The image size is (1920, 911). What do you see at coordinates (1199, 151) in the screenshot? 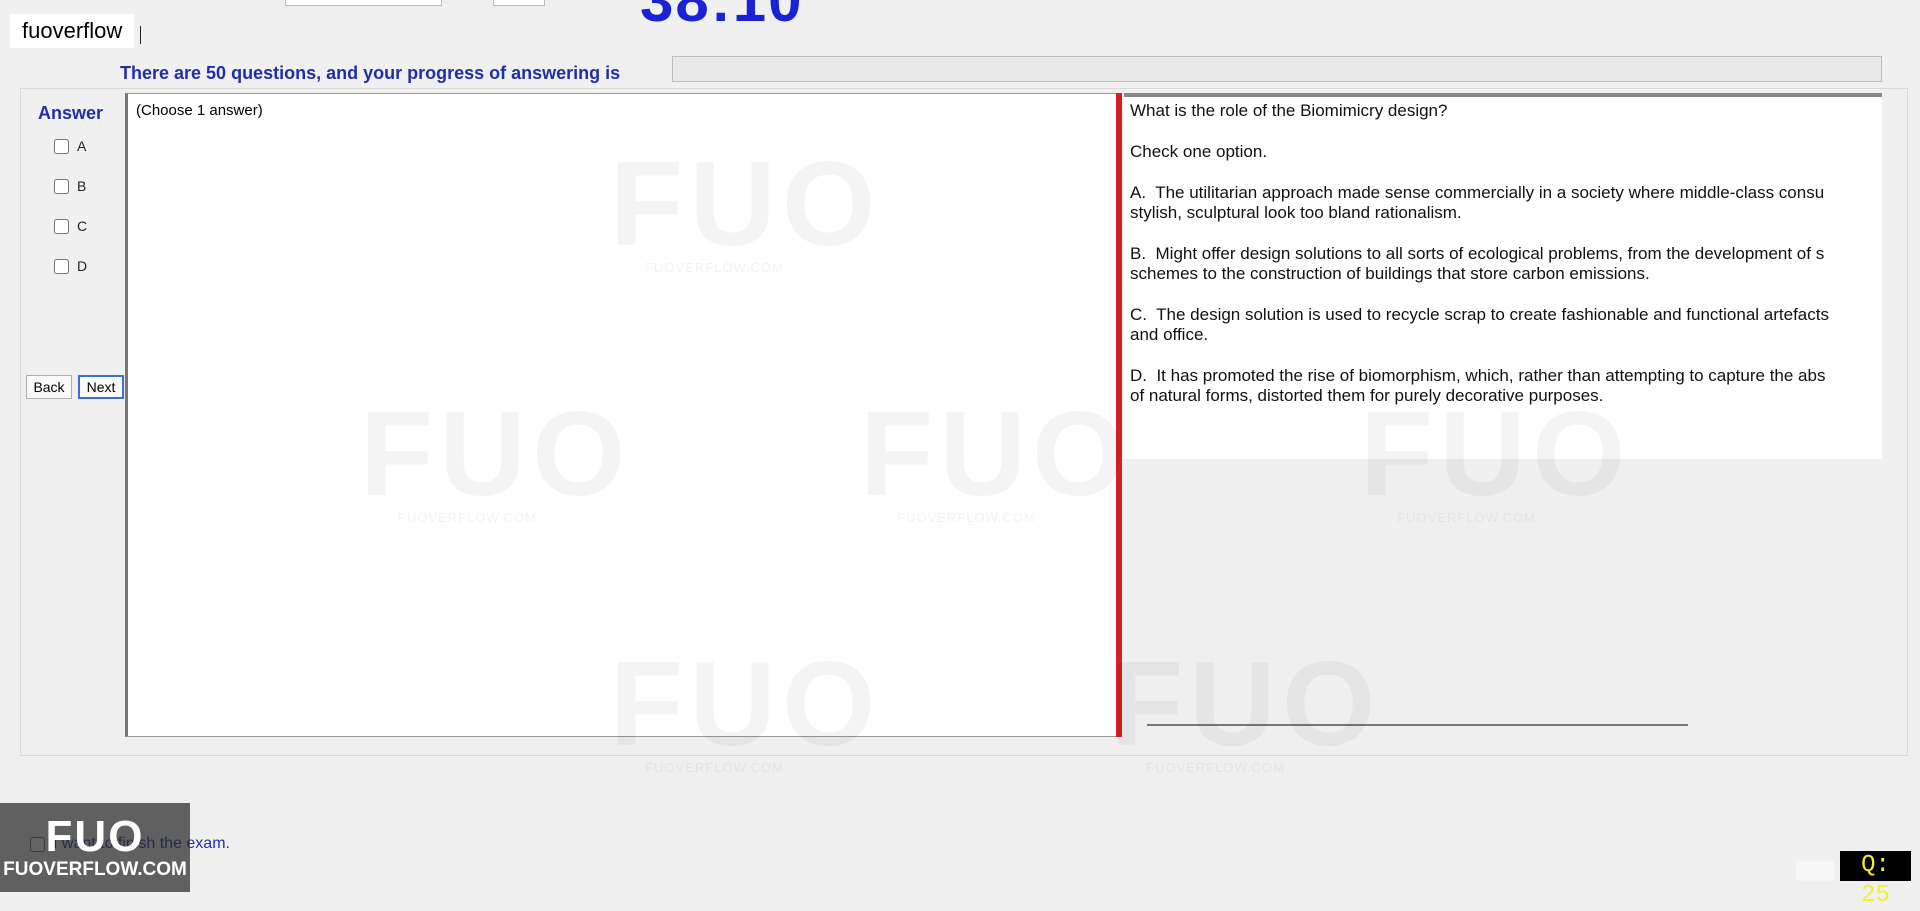
I see `question-check-instruction: Check one option.` at bounding box center [1199, 151].